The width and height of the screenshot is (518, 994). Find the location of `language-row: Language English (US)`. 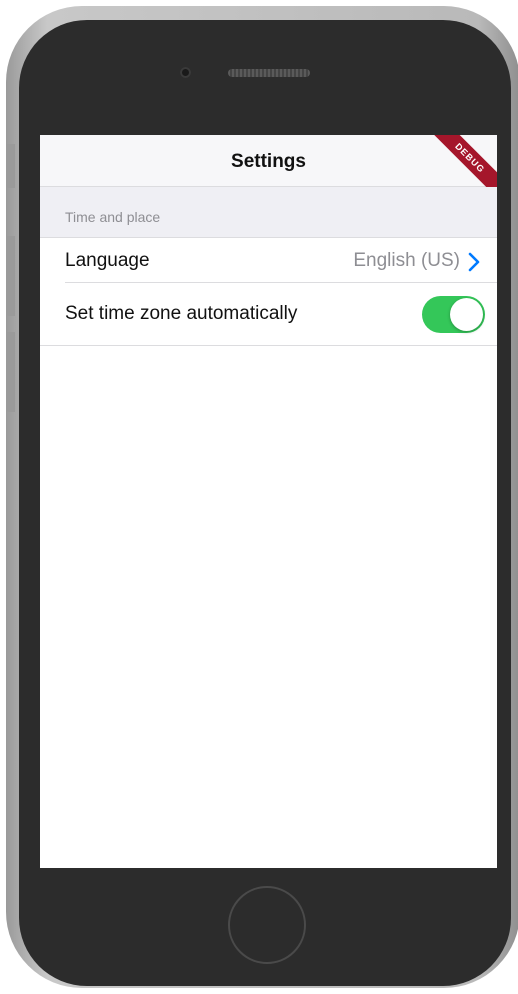

language-row: Language English (US) is located at coordinates (268, 260).